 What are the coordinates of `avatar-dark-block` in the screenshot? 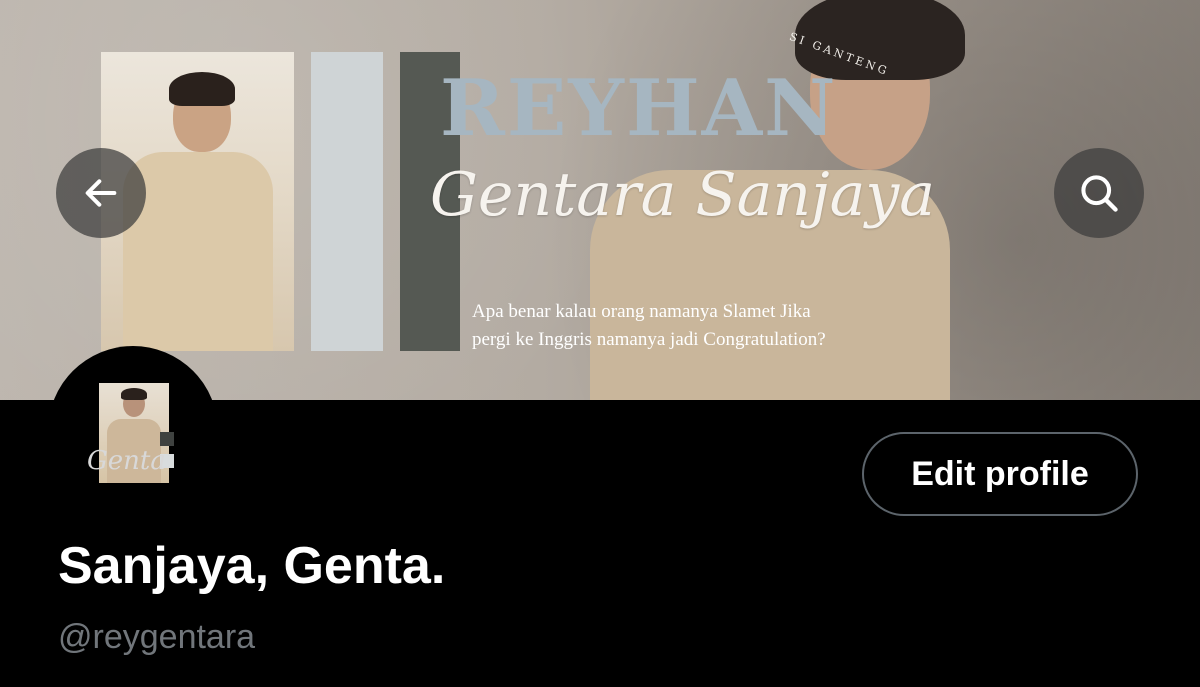 It's located at (167, 439).